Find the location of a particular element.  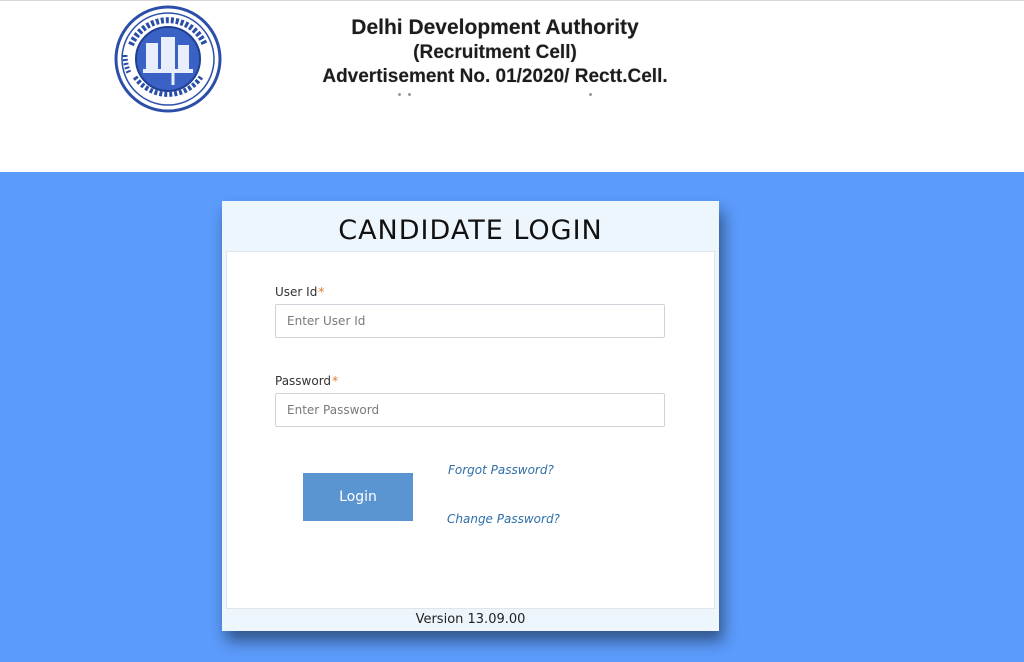

advertisement-number: Advertisement No. 01/2020/ Rectt.Cell. is located at coordinates (495, 76).